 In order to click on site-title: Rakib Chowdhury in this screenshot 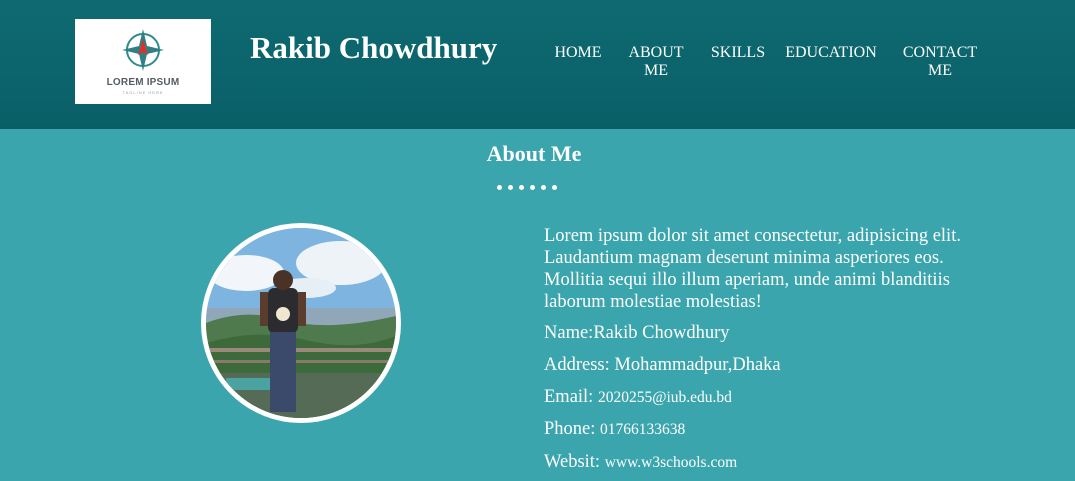, I will do `click(374, 47)`.